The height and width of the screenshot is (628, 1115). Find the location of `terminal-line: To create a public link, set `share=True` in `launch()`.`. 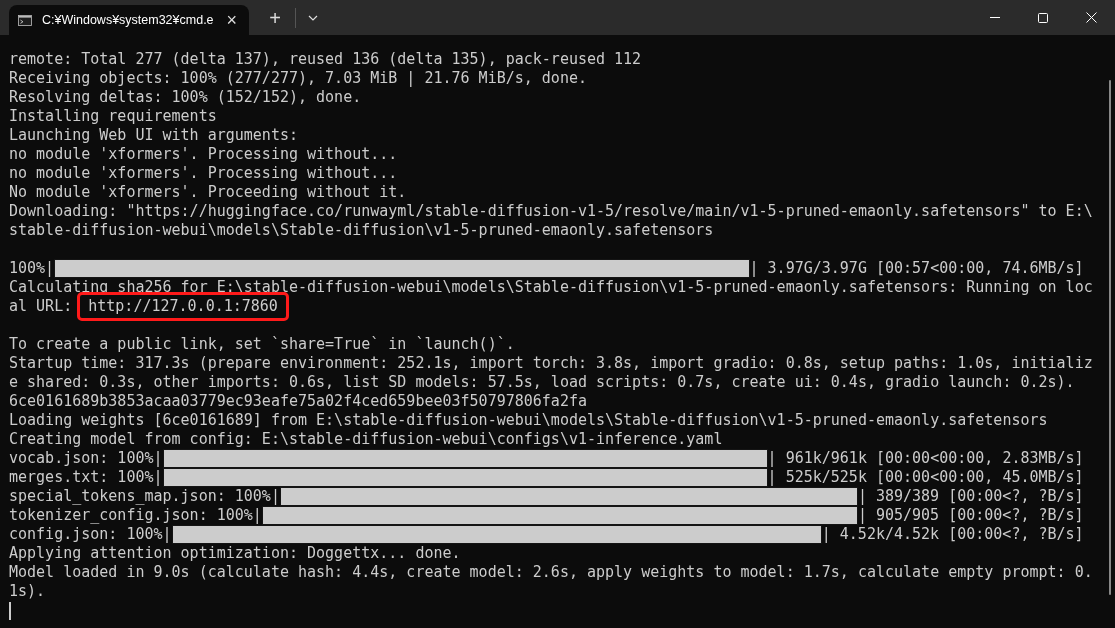

terminal-line: To create a public link, set `share=True` in `launch()`. is located at coordinates (262, 344).